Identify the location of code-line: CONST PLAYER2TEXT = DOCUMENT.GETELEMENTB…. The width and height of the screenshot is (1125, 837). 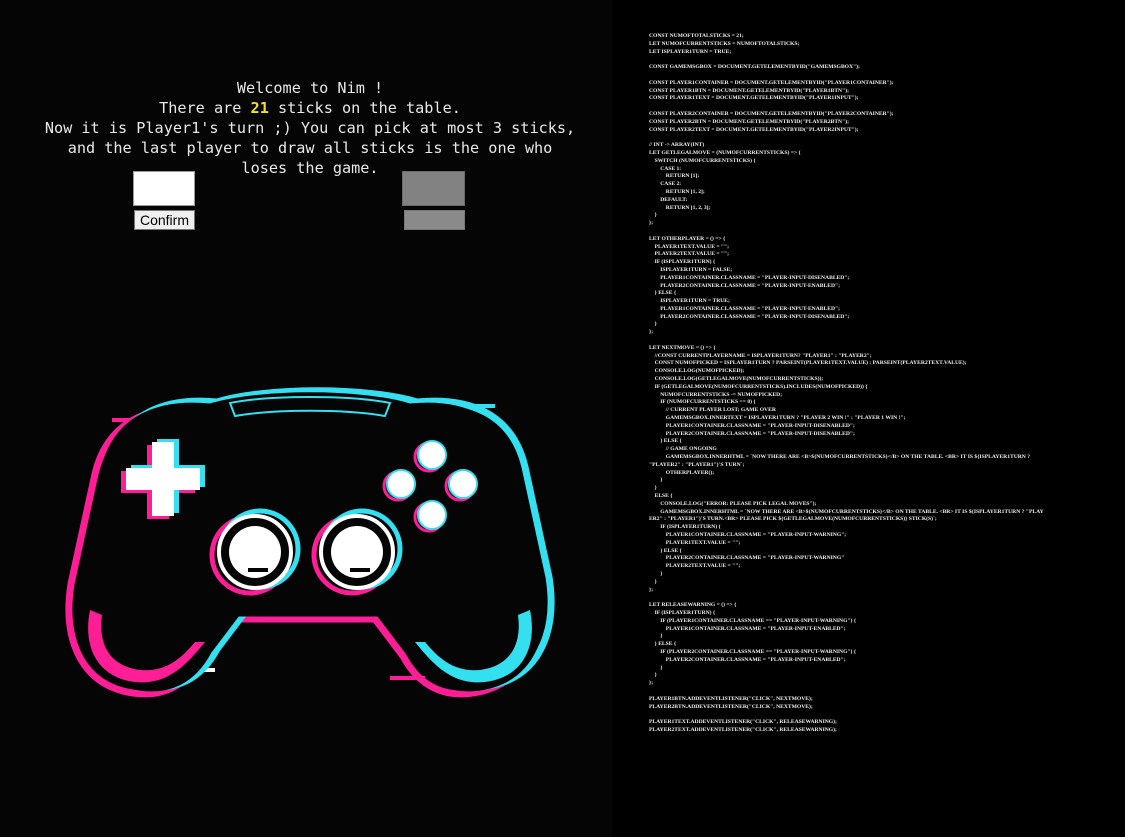
(754, 129).